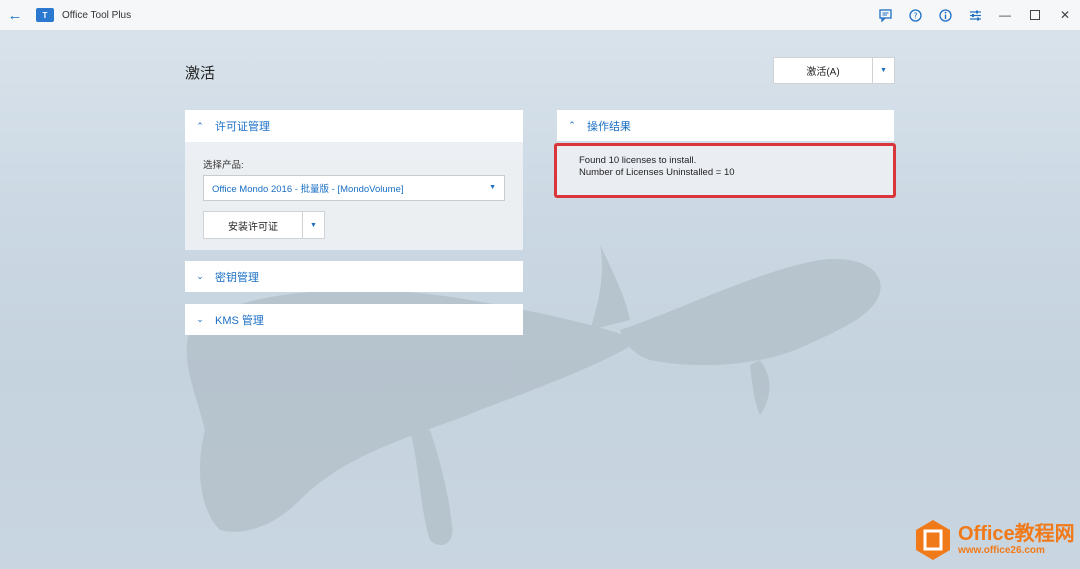 This screenshot has height=569, width=1080. What do you see at coordinates (313, 225) in the screenshot?
I see `install-dropdown-arrow-icon: ▼` at bounding box center [313, 225].